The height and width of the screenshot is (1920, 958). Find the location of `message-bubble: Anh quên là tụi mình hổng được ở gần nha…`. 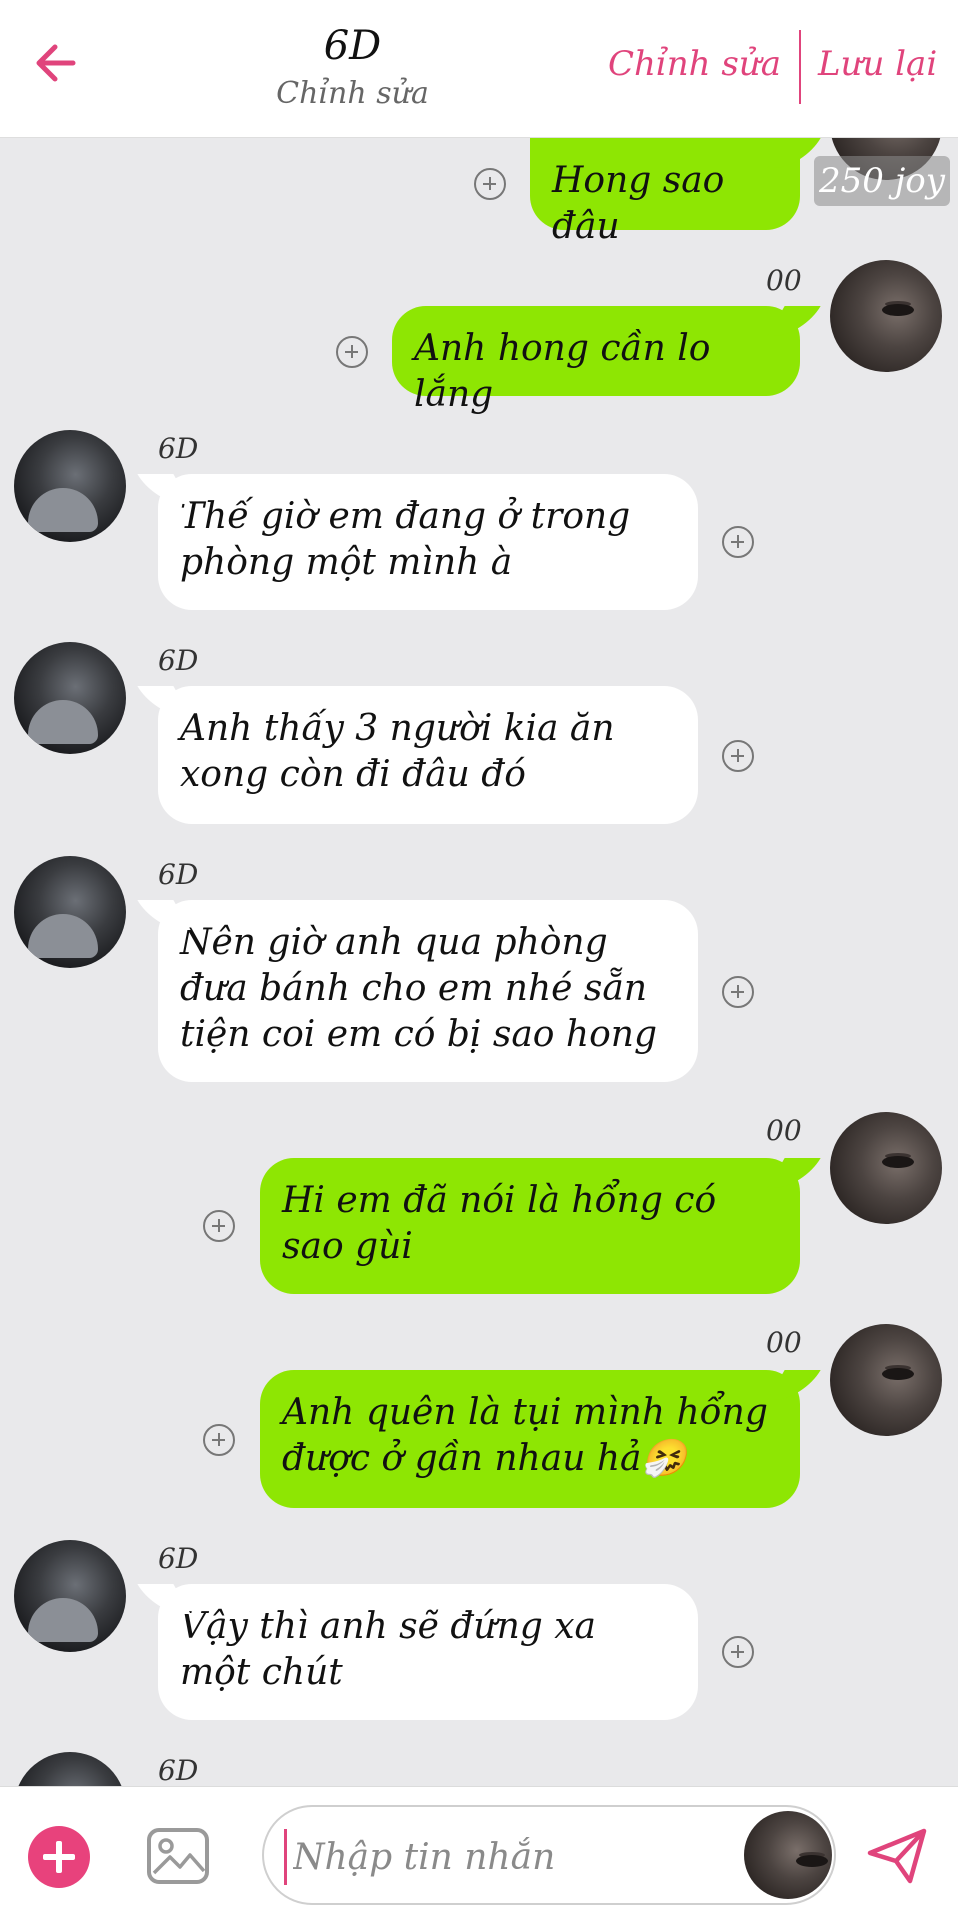

message-bubble: Anh quên là tụi mình hổng được ở gần nha… is located at coordinates (530, 1439).